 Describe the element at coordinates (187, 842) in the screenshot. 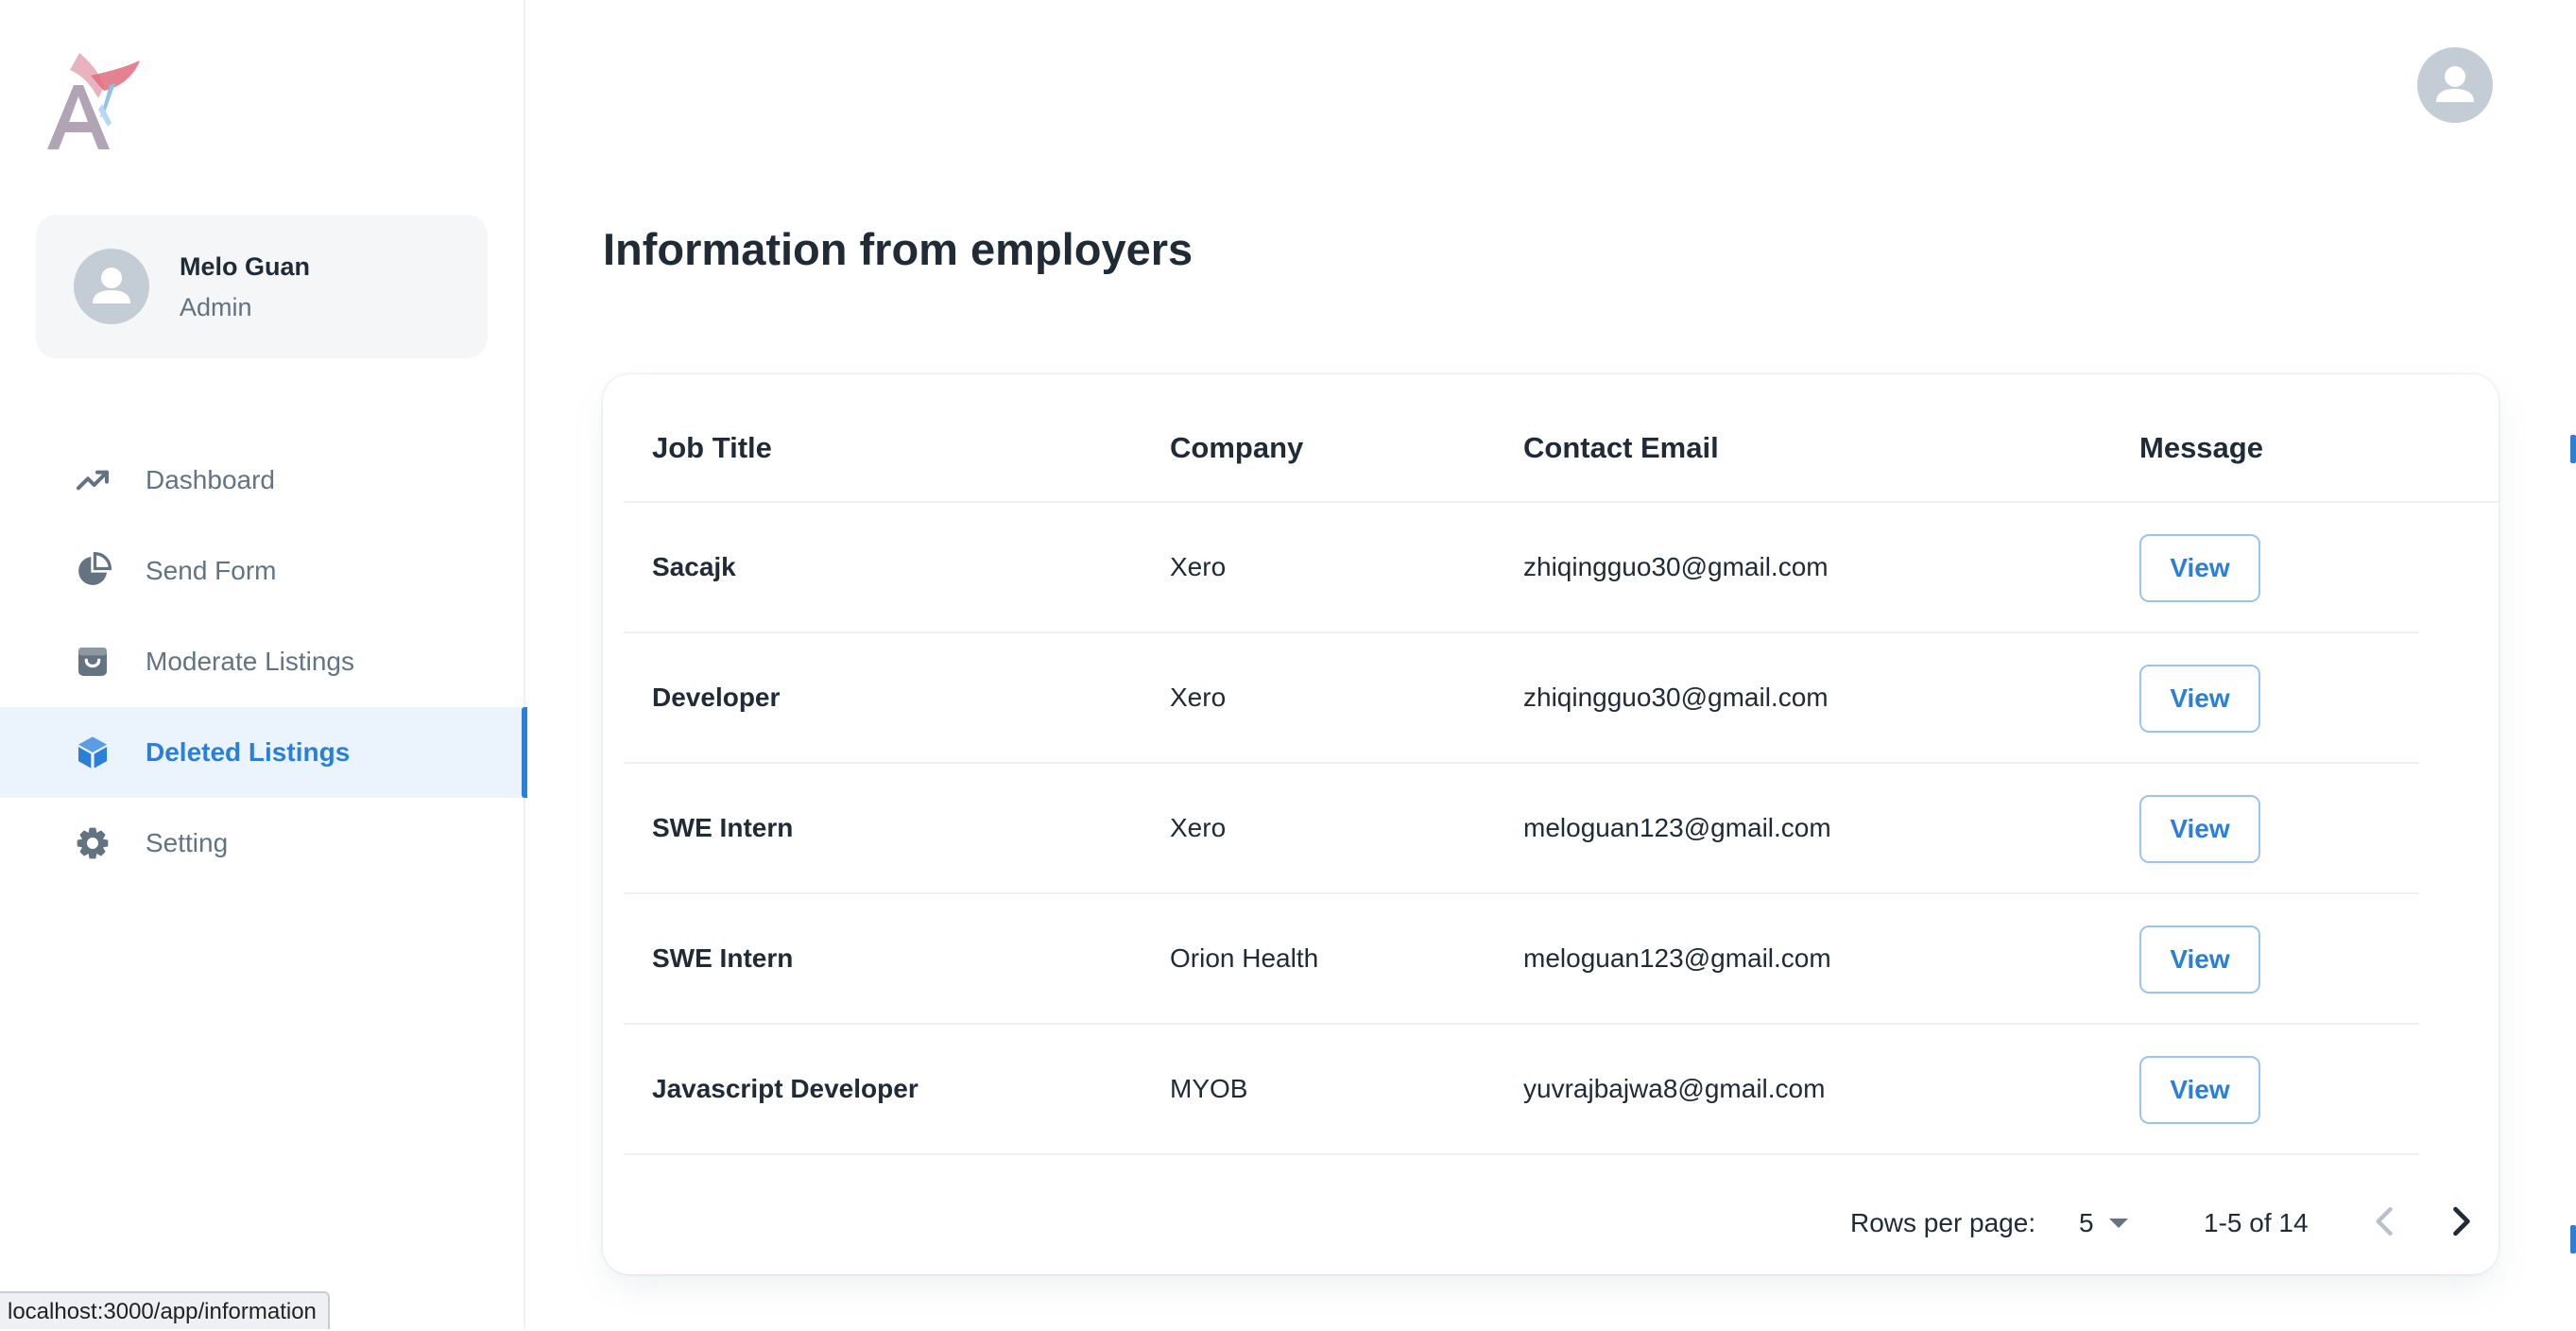

I see `sidebar-item-label: Setting` at that location.